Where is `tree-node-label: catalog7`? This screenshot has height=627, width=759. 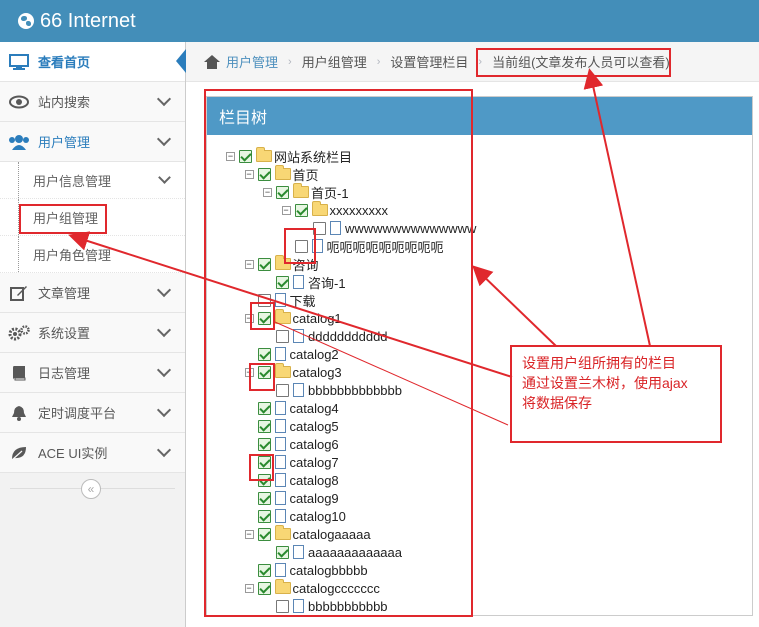
tree-node-label: catalog7 is located at coordinates (314, 462).